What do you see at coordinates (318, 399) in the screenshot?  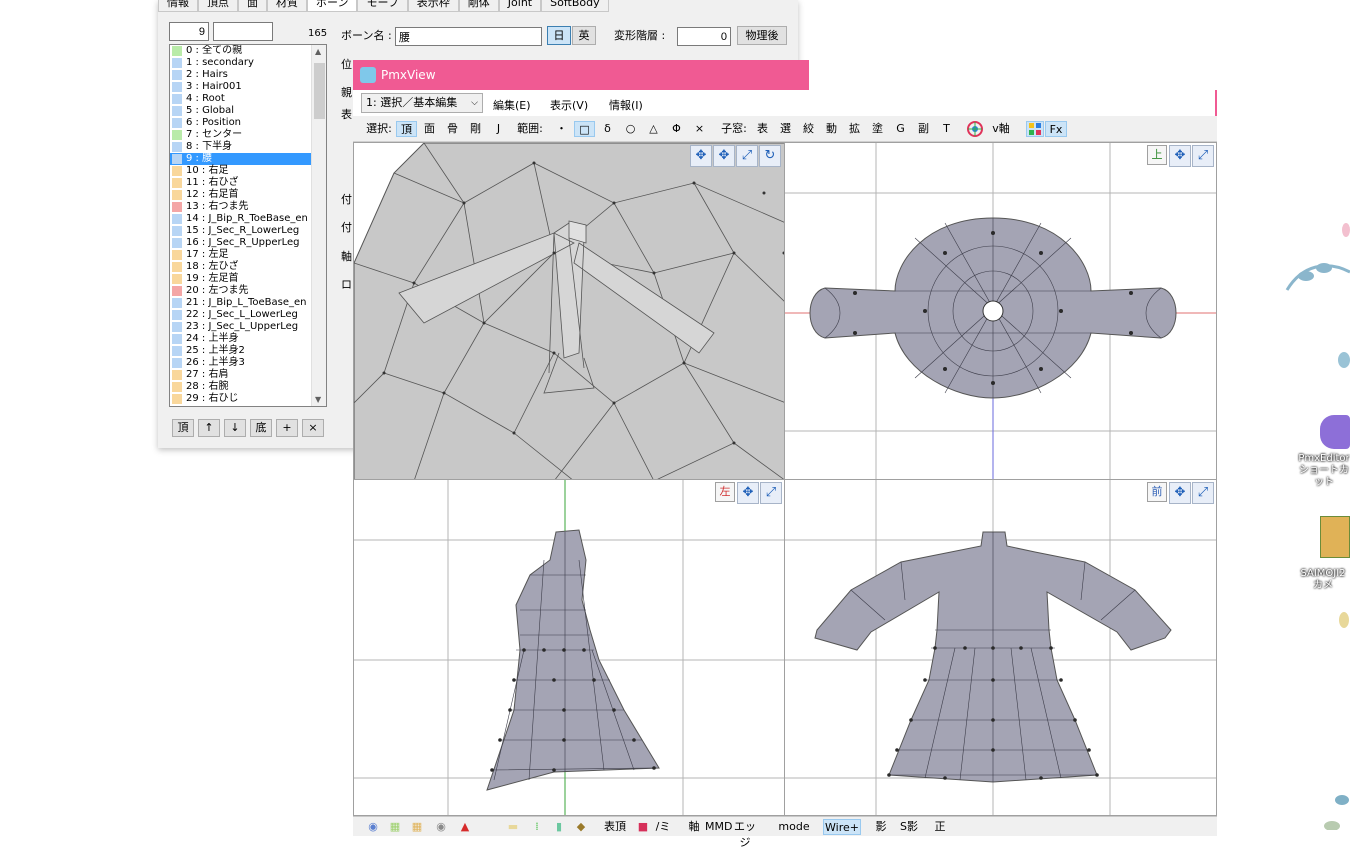 I see `scroll-down-icon: ▼` at bounding box center [318, 399].